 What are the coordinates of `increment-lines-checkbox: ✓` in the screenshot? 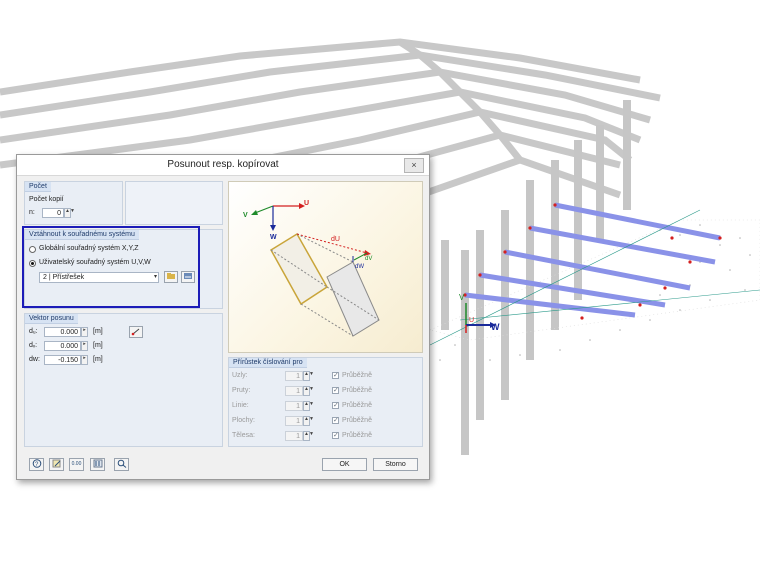 It's located at (335, 405).